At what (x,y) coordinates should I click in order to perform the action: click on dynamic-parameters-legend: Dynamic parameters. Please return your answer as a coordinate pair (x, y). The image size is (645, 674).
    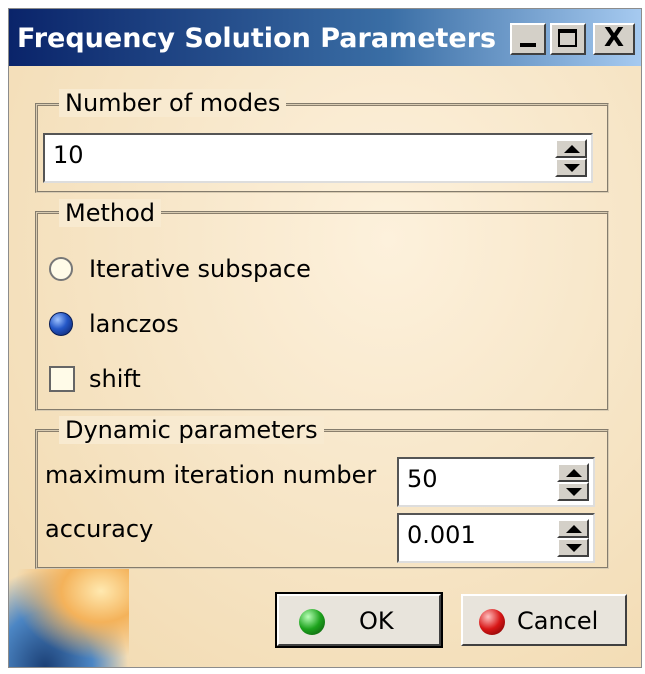
    Looking at the image, I should click on (191, 430).